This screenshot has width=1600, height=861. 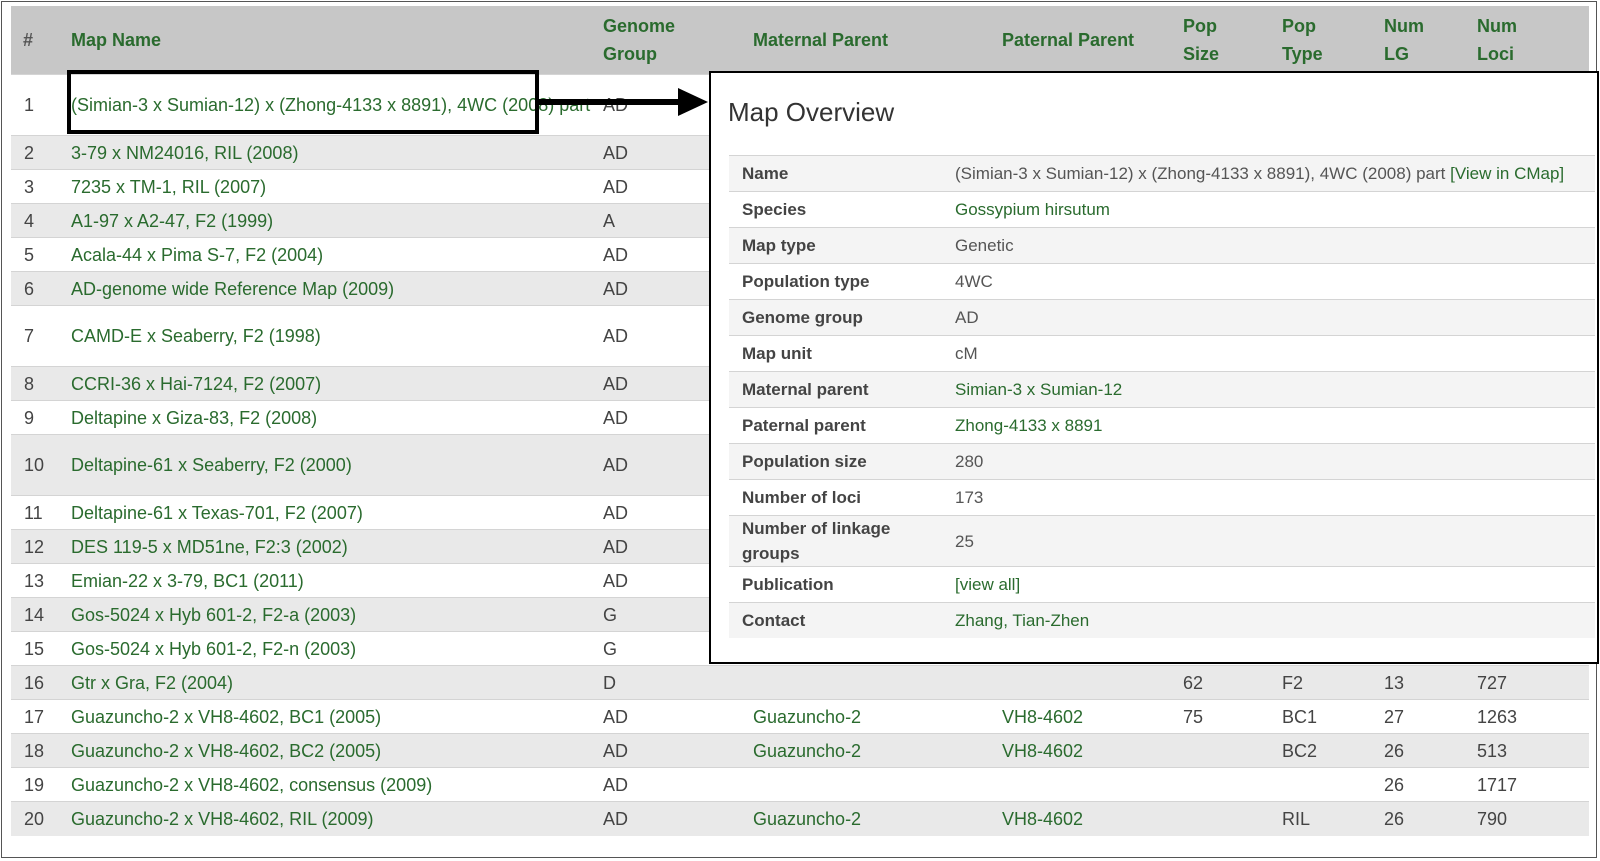 What do you see at coordinates (337, 417) in the screenshot?
I see `map-name: Deltapine x Giza-83, F2 (2008)` at bounding box center [337, 417].